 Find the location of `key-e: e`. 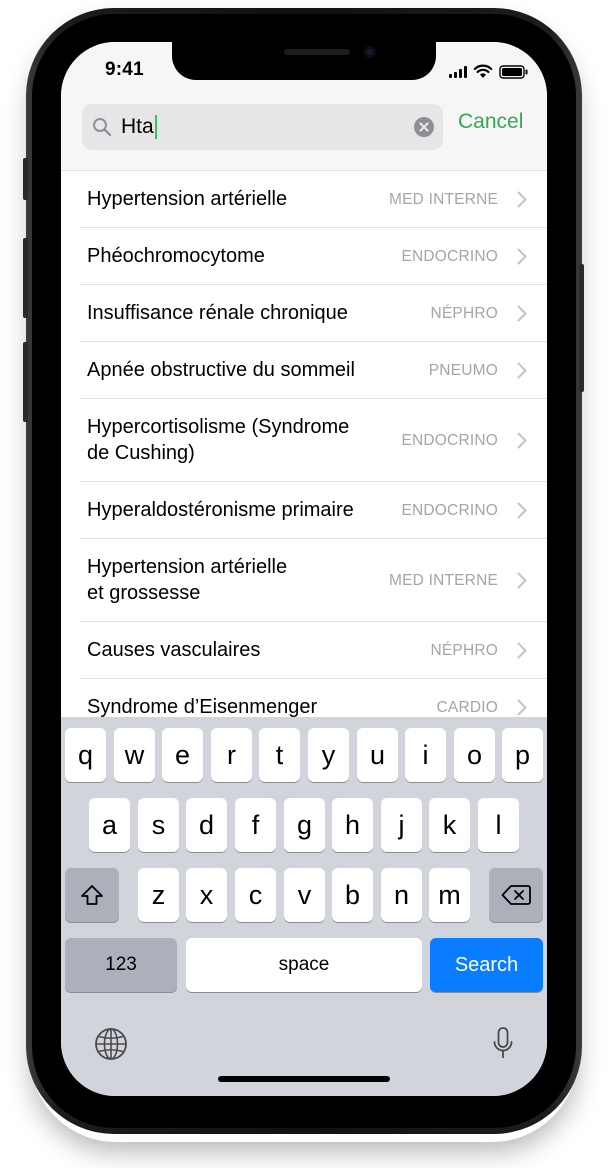

key-e: e is located at coordinates (182, 755).